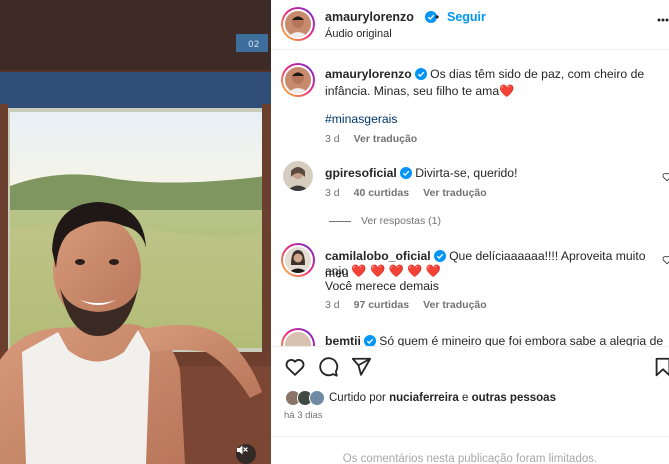  I want to click on view-replies-button: Ver respostas (1), so click(385, 221).